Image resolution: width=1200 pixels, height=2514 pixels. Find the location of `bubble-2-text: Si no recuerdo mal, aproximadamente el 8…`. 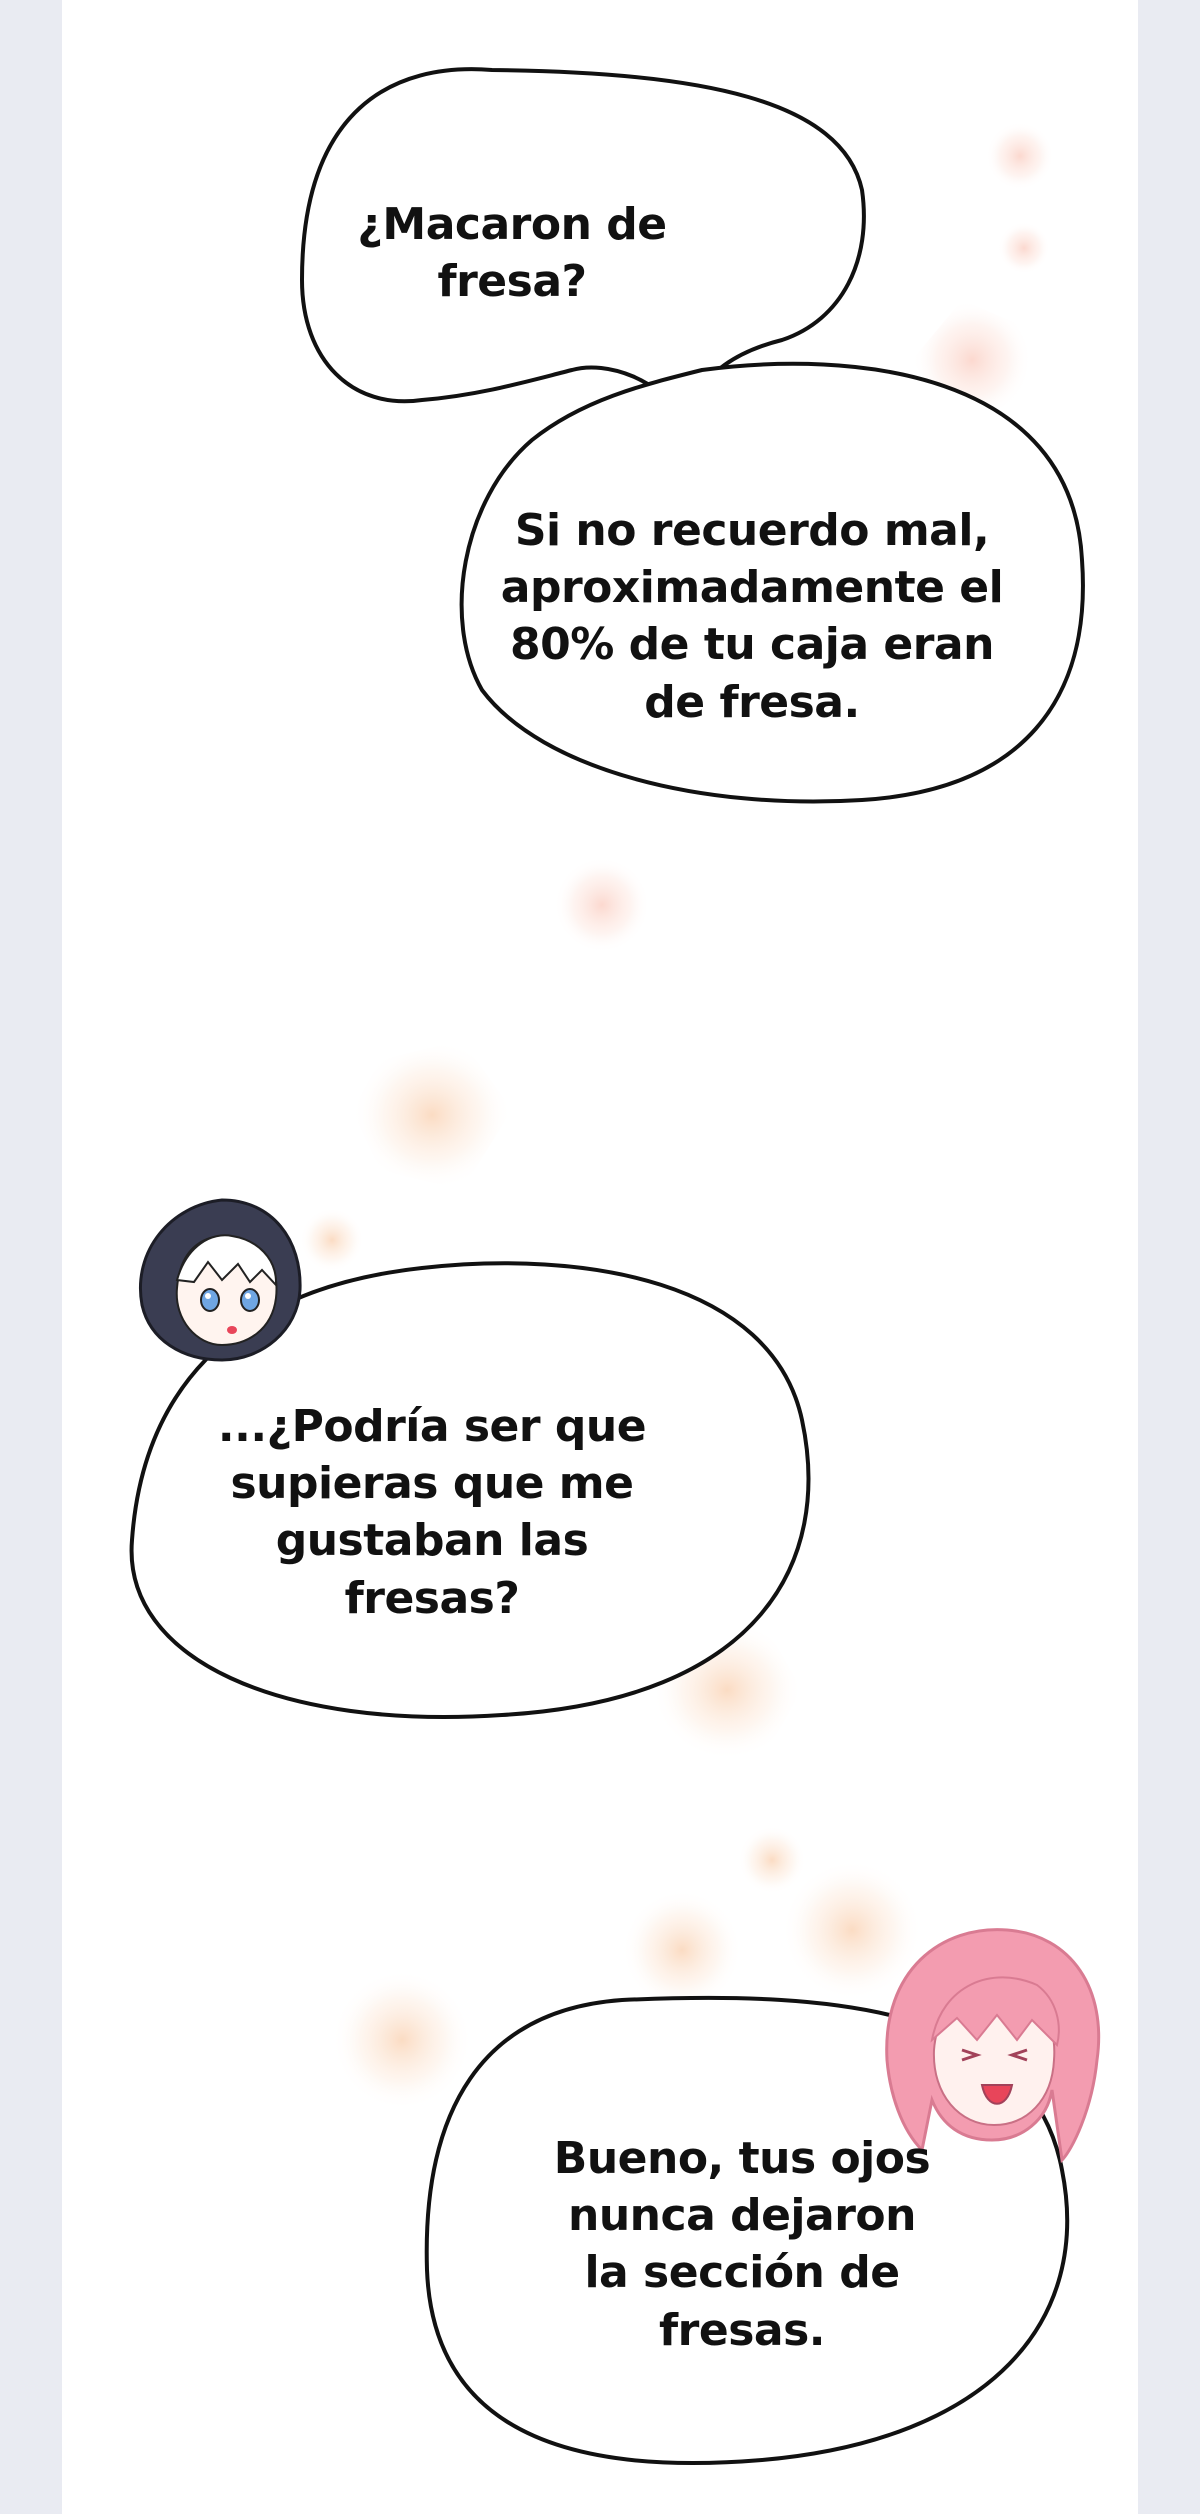

bubble-2-text: Si no recuerdo mal, aproximadamente el 8… is located at coordinates (752, 616).